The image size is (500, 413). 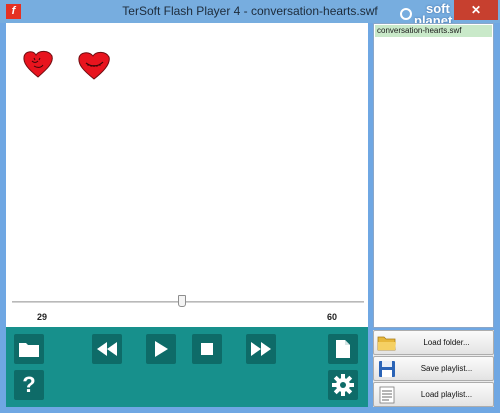 I want to click on play-button, so click(x=161, y=349).